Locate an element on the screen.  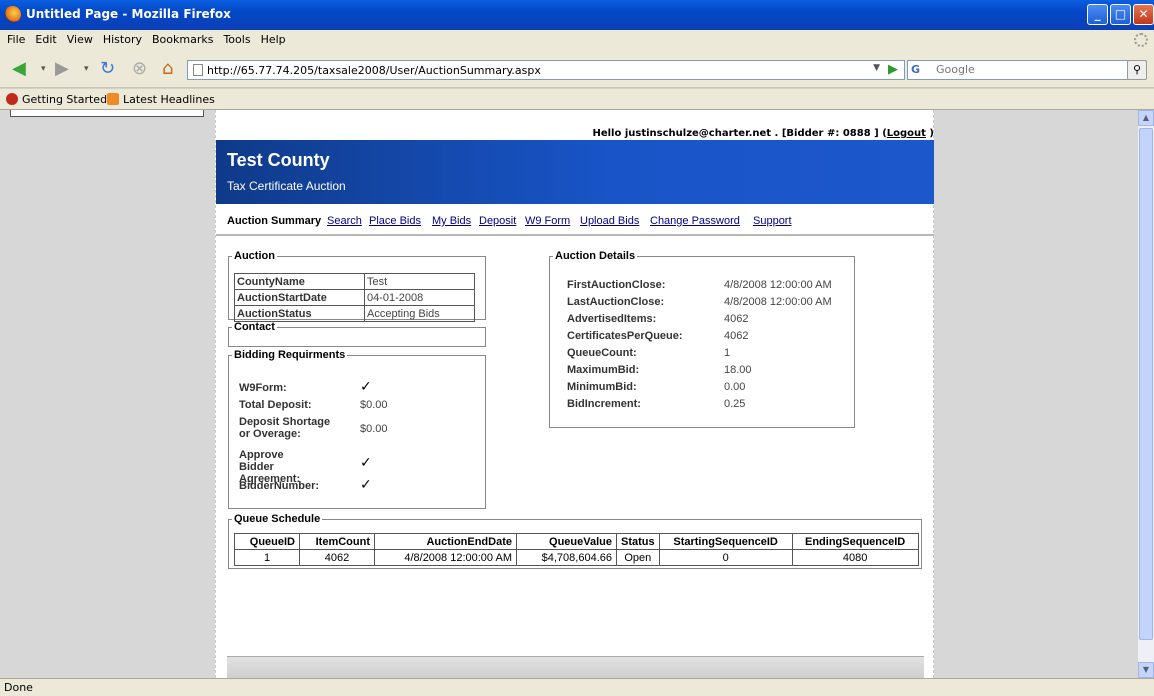
reload-icon: ↻ is located at coordinates (107, 69).